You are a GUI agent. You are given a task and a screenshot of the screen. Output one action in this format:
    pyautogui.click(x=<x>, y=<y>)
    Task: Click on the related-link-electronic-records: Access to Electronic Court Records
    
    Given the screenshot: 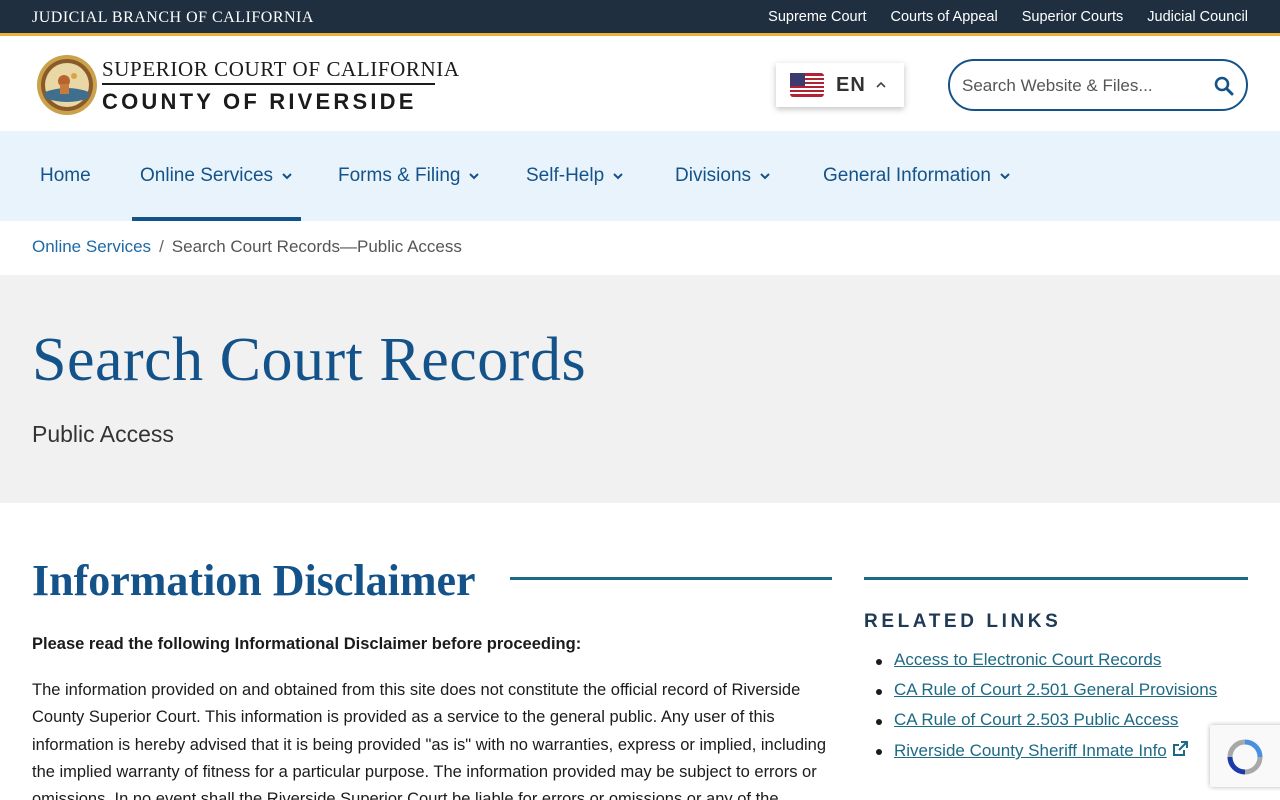 What is the action you would take?
    pyautogui.click(x=1027, y=659)
    